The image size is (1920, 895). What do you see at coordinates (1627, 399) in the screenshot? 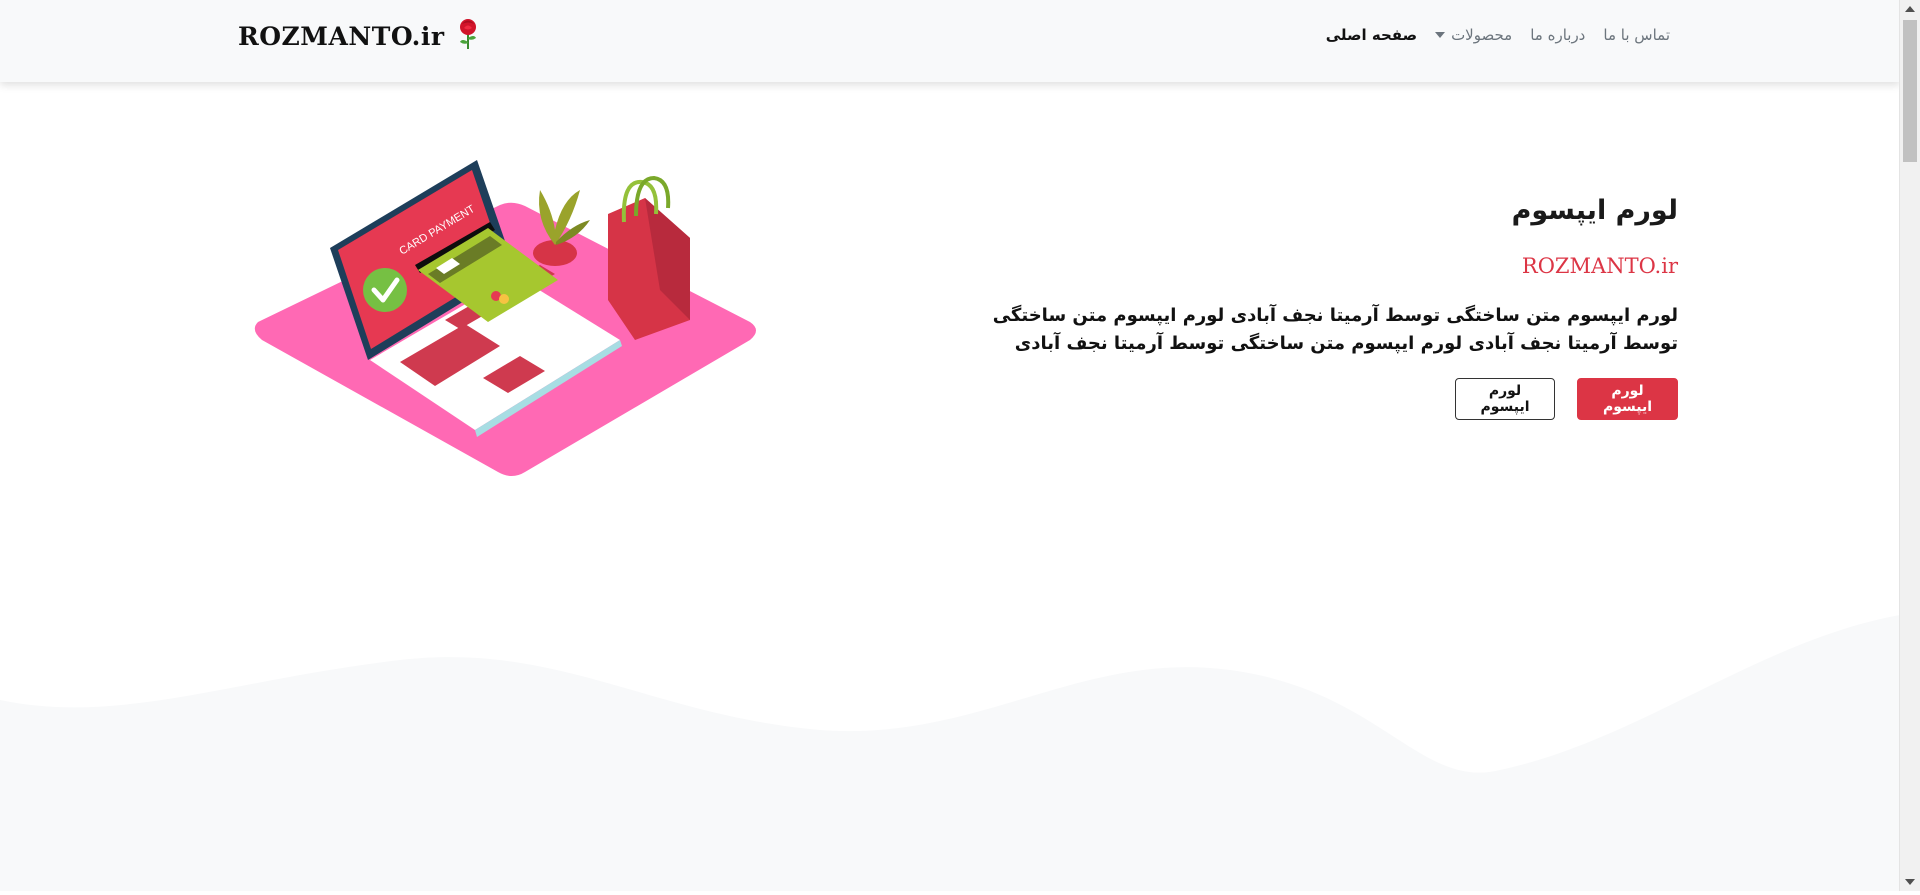
I see `primary-cta-button: لورم ایپسوم` at bounding box center [1627, 399].